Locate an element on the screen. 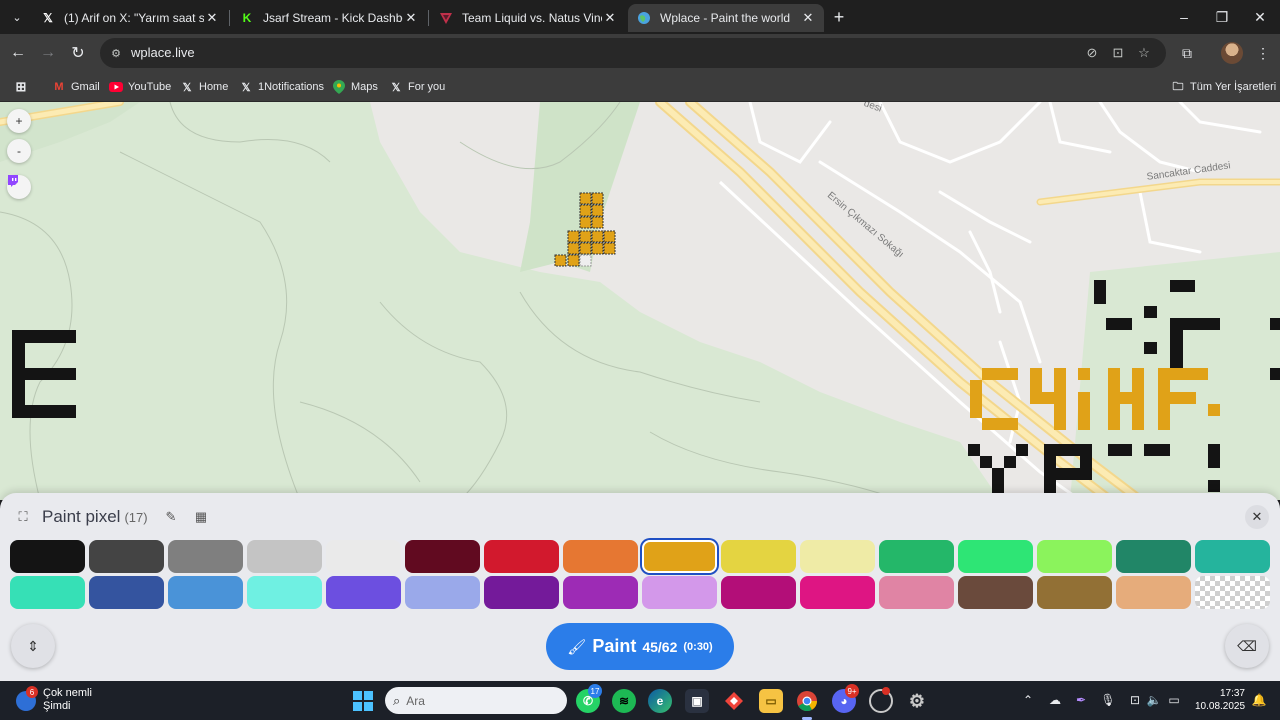  tab-title: (1) Arif on X: "Yarım saat sonra v is located at coordinates (134, 18).